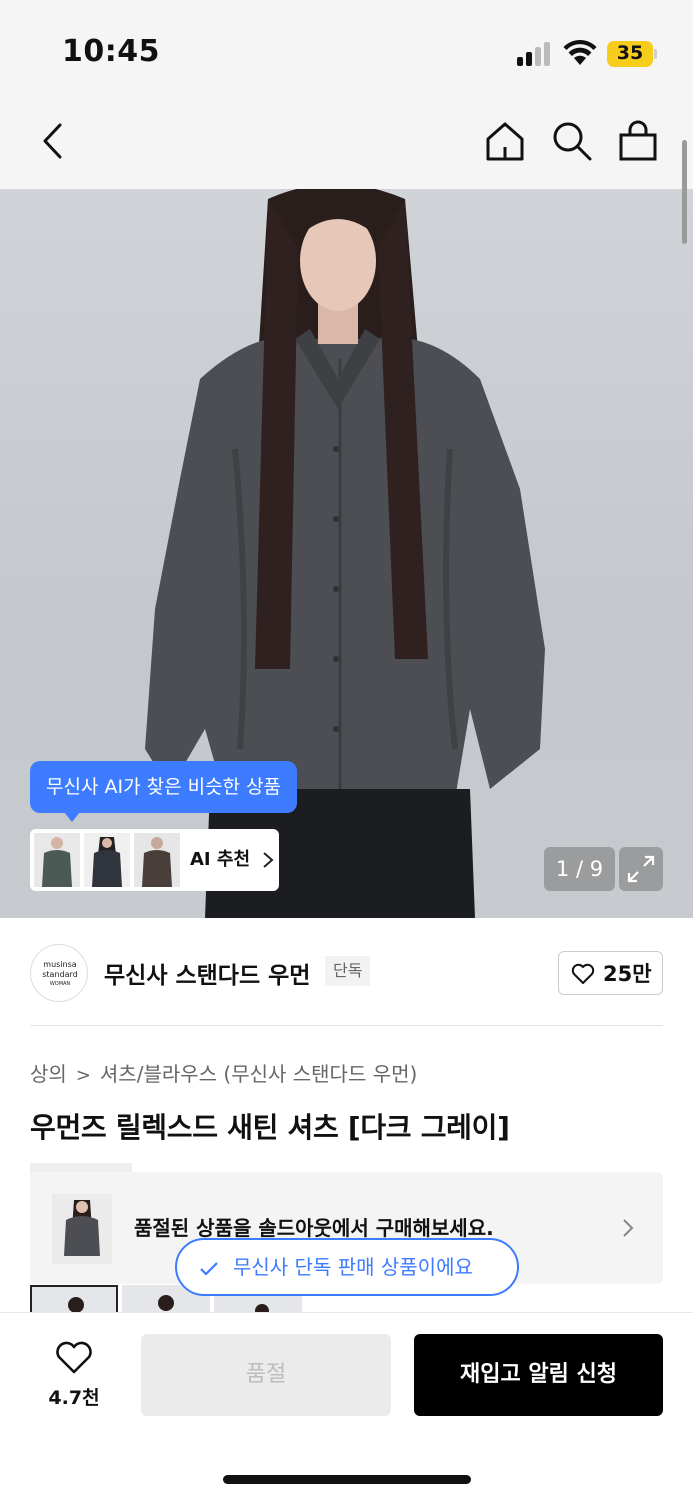 Image resolution: width=693 pixels, height=1500 pixels. I want to click on wifi-icon, so click(580, 52).